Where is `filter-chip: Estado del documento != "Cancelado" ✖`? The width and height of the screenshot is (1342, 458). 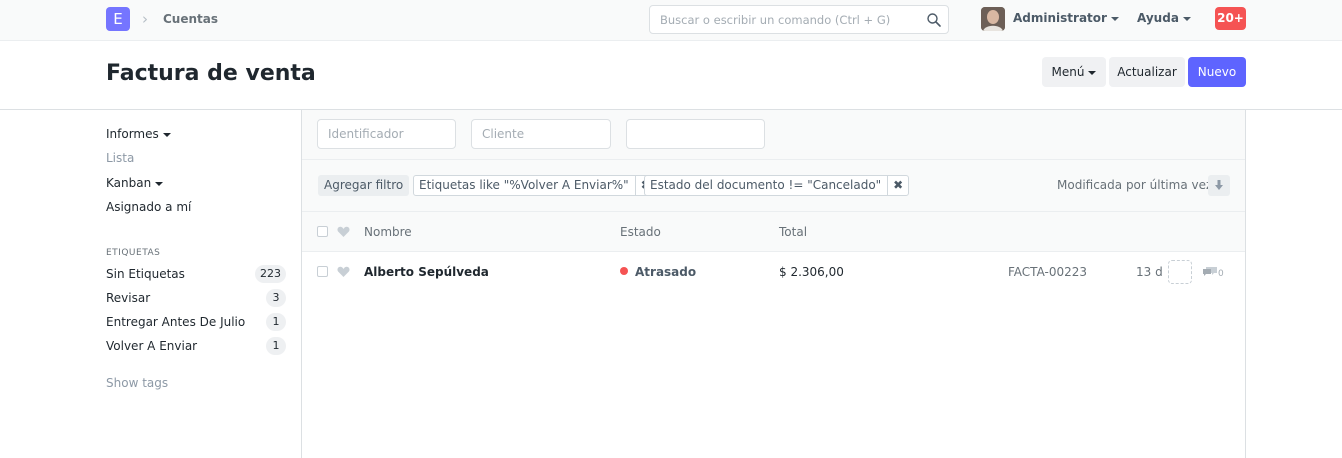
filter-chip: Estado del documento != "Cancelado" ✖ is located at coordinates (777, 185).